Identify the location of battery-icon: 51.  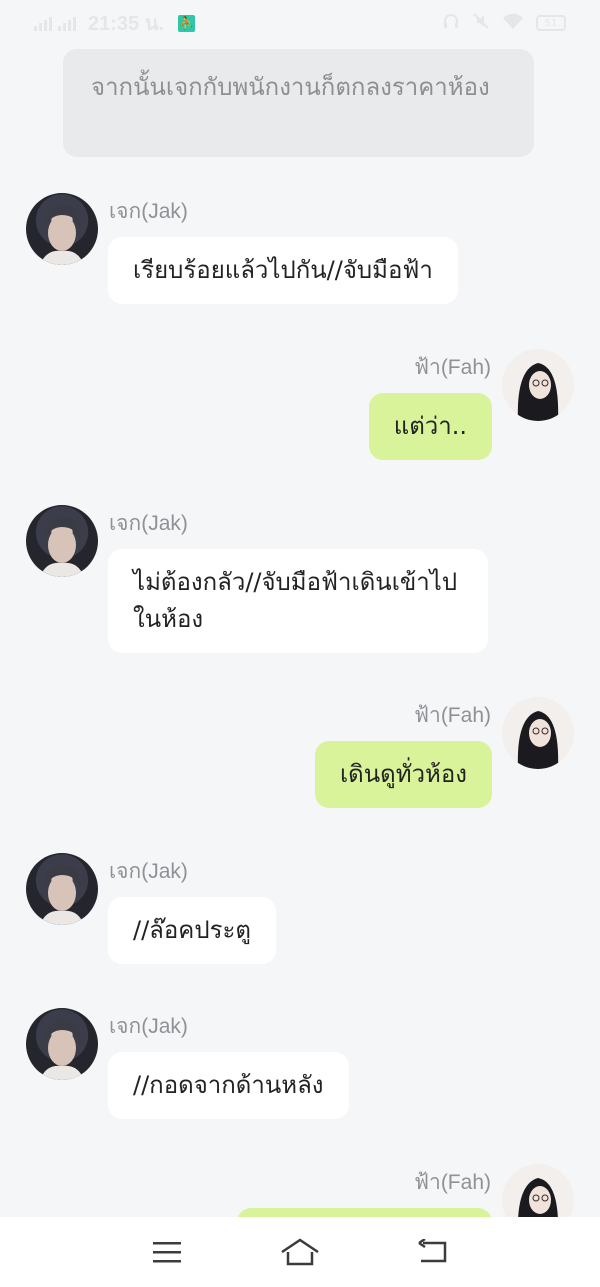
(551, 23).